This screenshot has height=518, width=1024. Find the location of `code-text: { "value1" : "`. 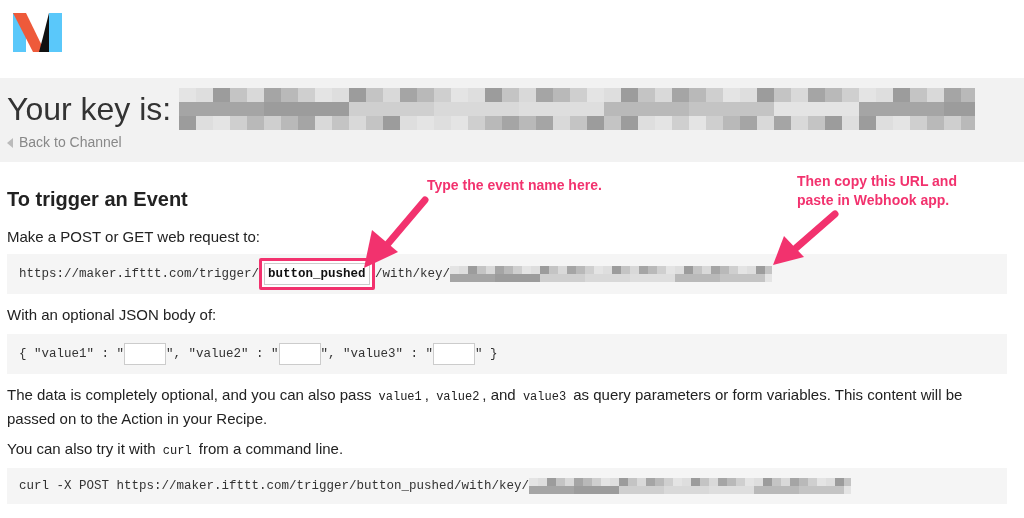

code-text: { "value1" : " is located at coordinates (72, 354).